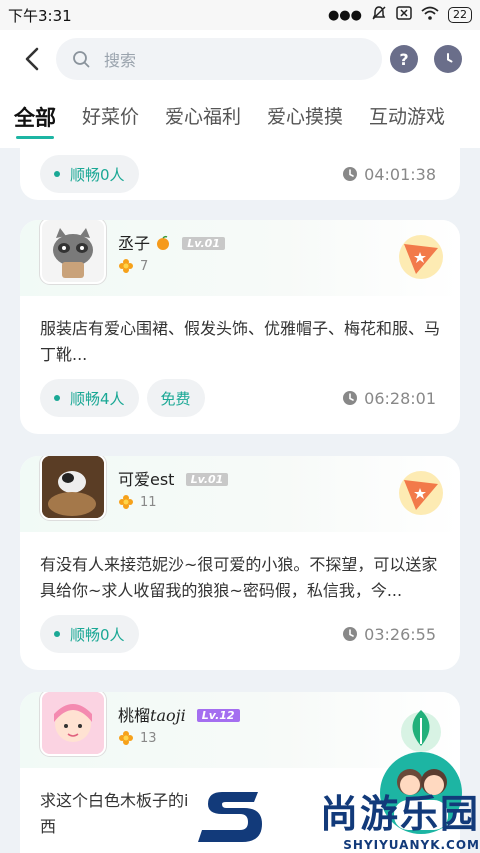 The height and width of the screenshot is (853, 480). I want to click on back-button, so click(33, 59).